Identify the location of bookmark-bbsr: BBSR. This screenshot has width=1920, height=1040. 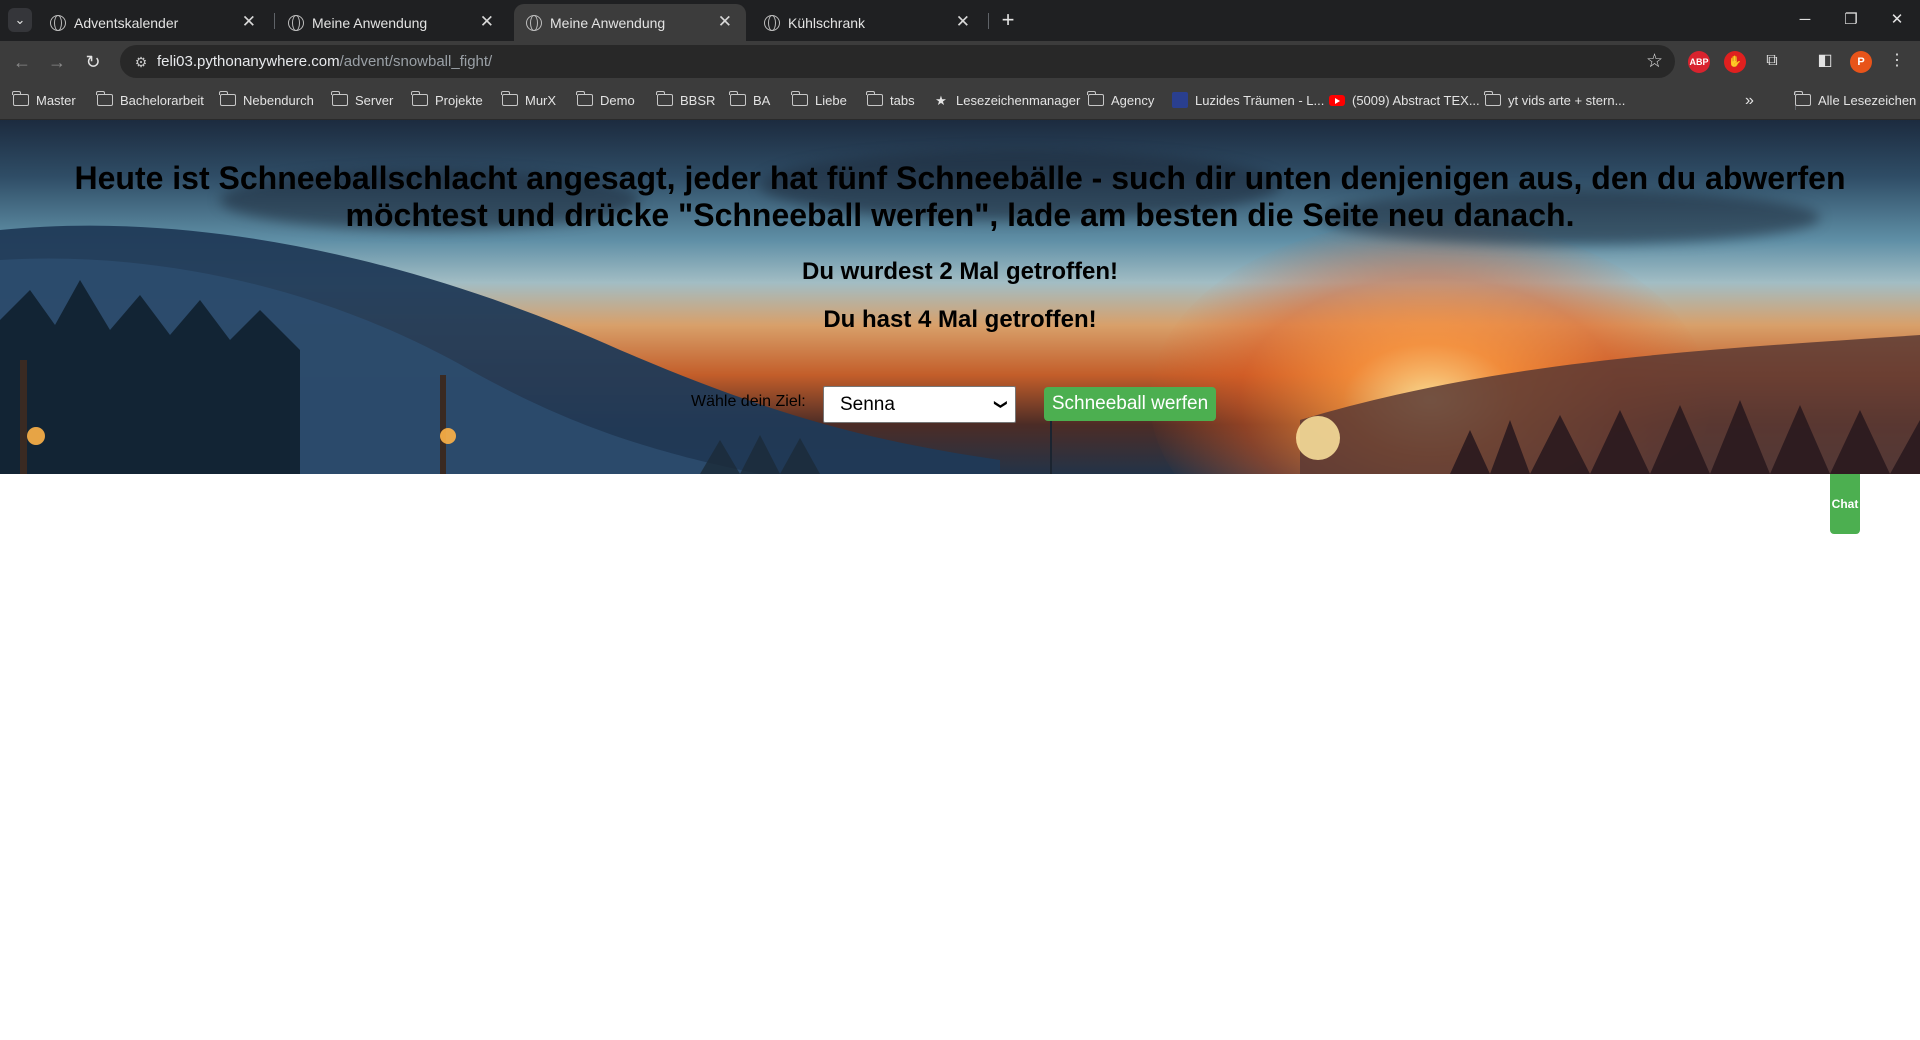
(686, 101).